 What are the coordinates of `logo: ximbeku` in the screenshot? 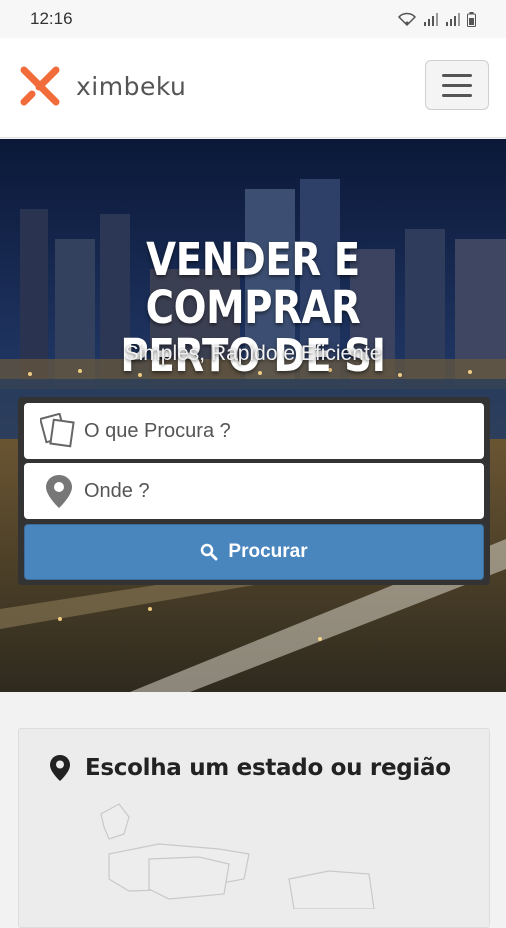 It's located at (102, 86).